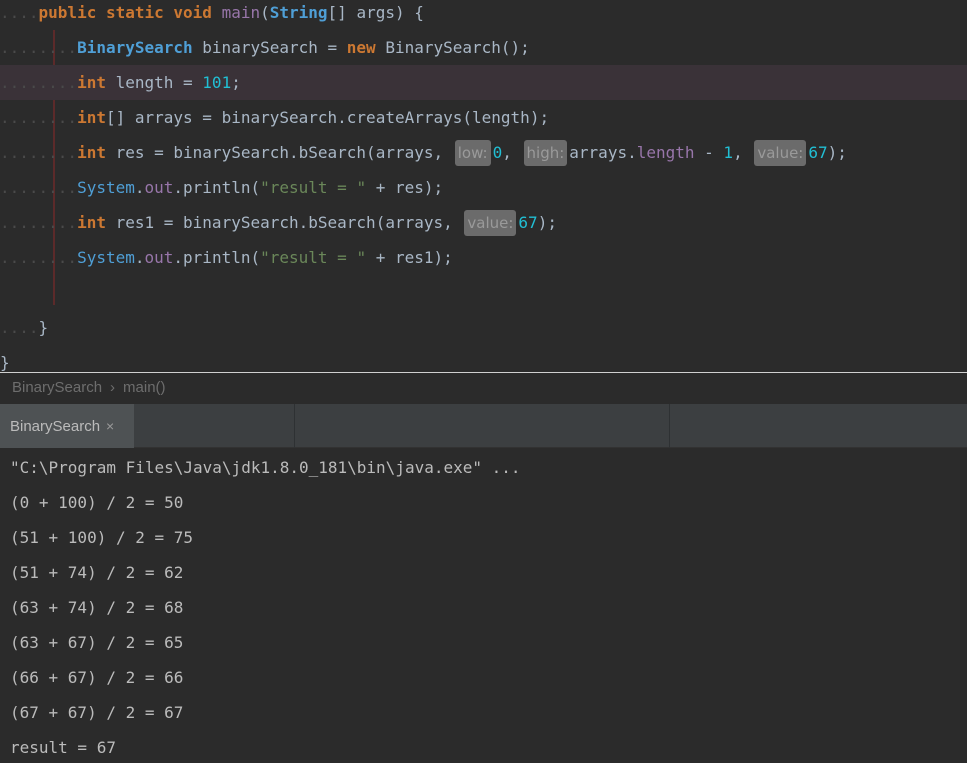 The height and width of the screenshot is (763, 967). Describe the element at coordinates (135, 47) in the screenshot. I see `code-token: BinarySearch` at that location.